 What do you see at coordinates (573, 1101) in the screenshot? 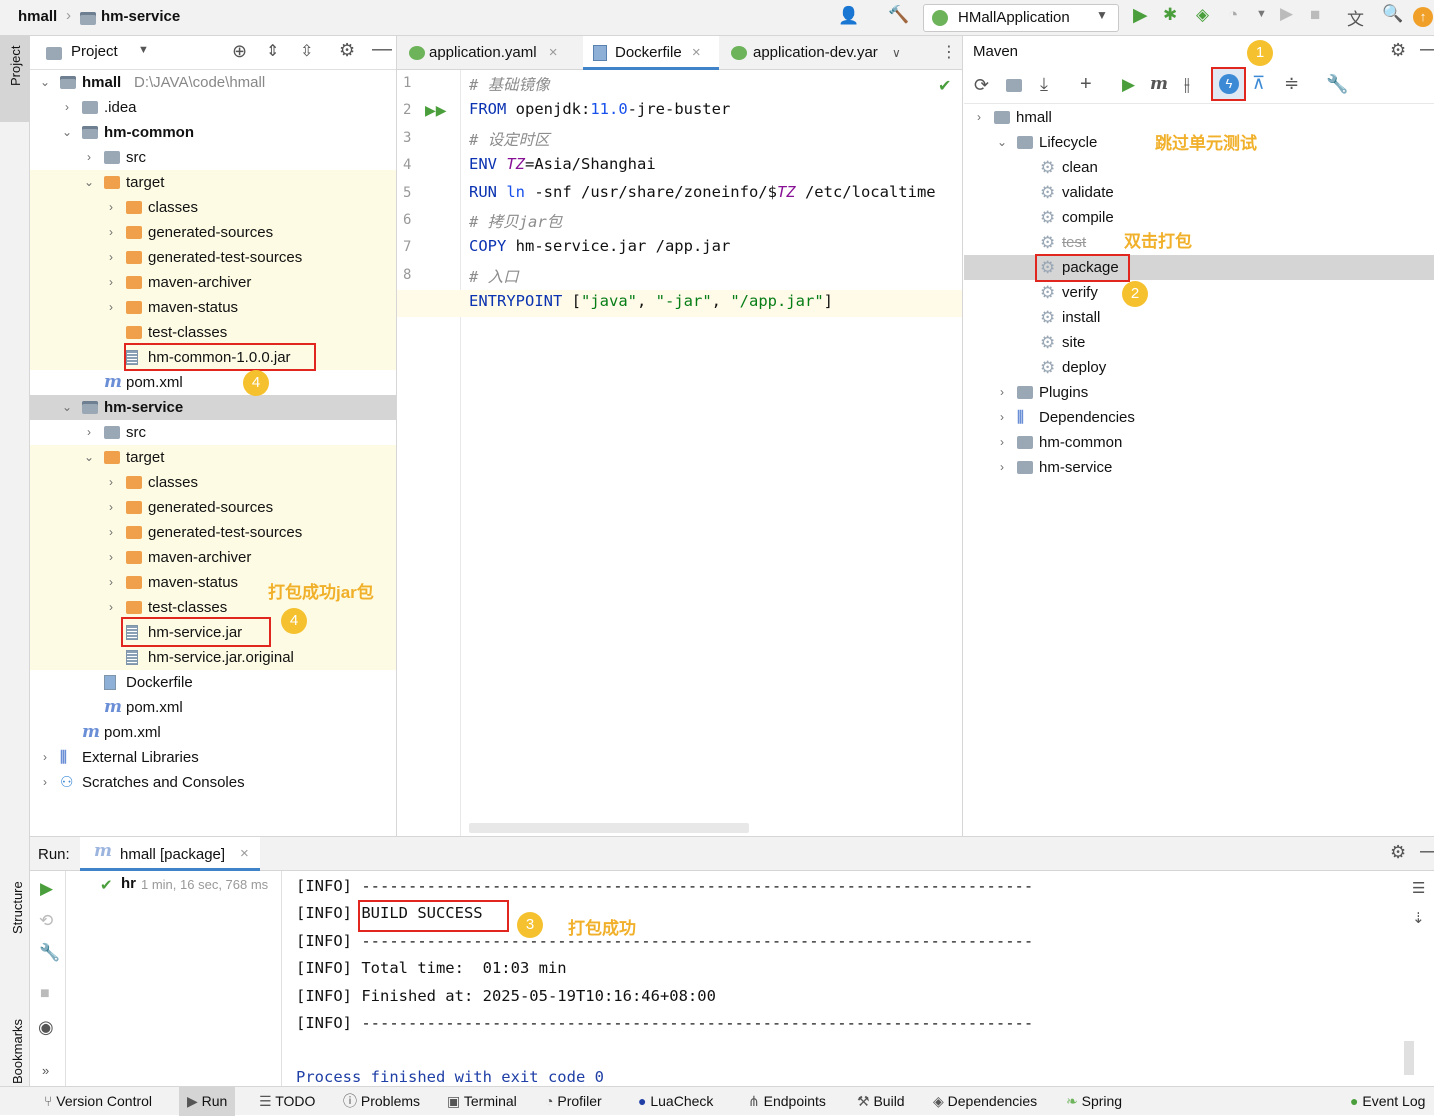
I see `tool-profiler: ◔ Profiler` at bounding box center [573, 1101].